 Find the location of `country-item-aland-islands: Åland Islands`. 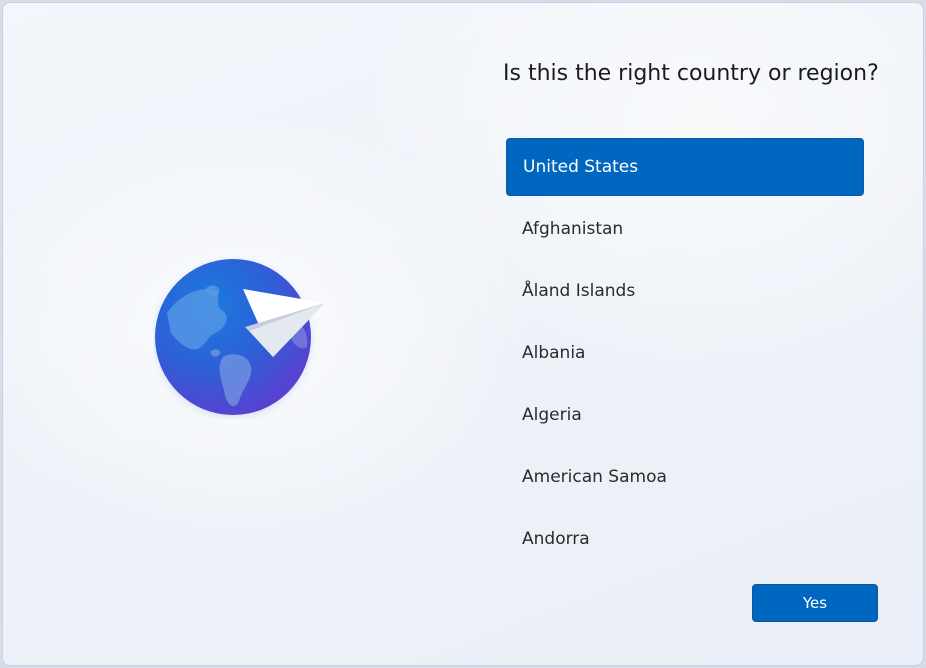

country-item-aland-islands: Åland Islands is located at coordinates (685, 291).